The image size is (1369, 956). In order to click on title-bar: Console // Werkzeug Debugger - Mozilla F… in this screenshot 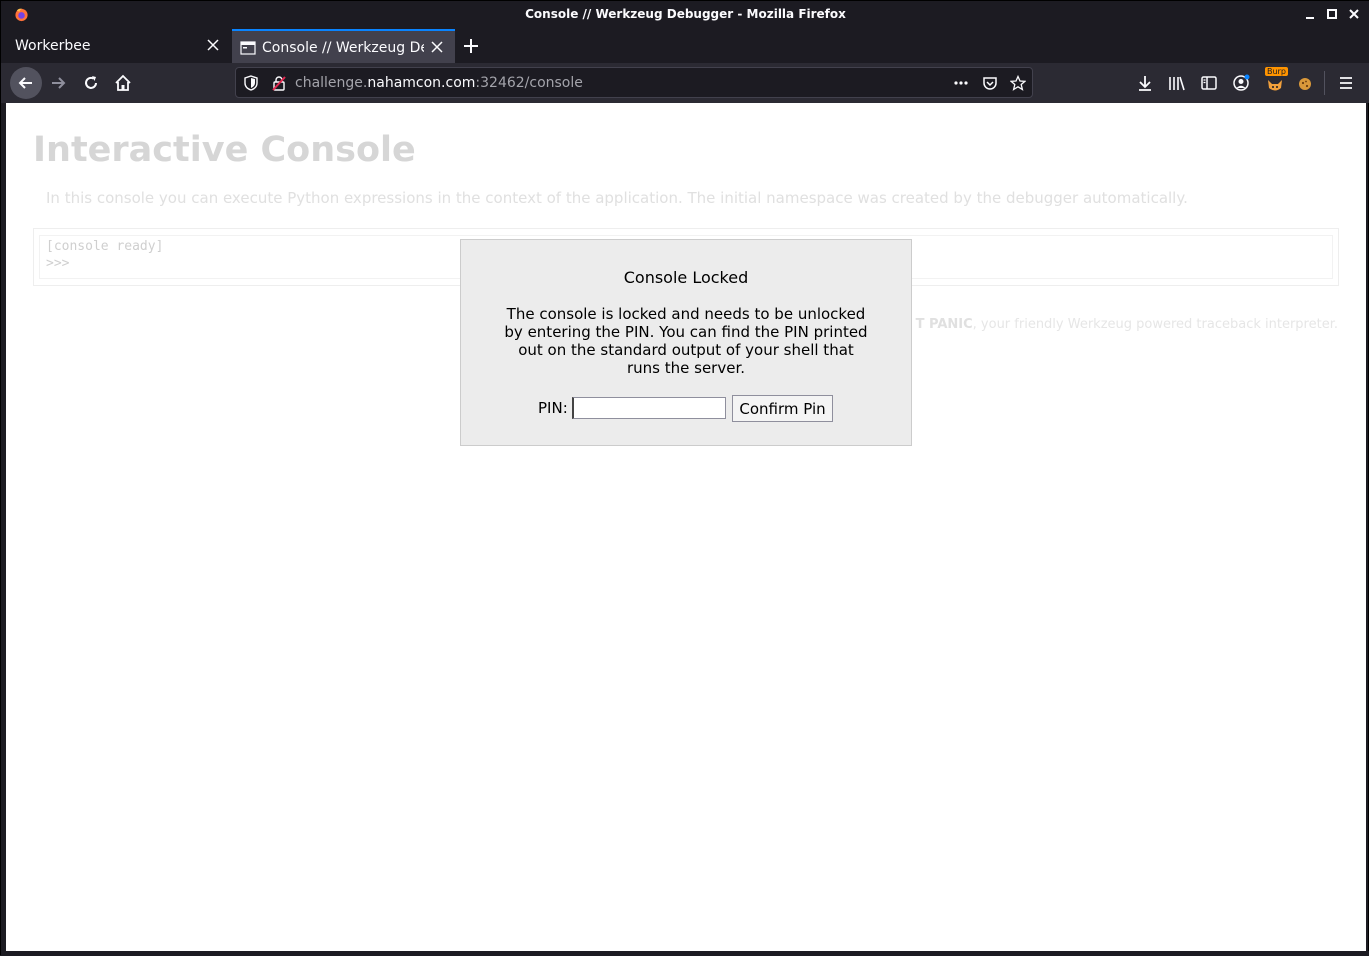, I will do `click(685, 15)`.